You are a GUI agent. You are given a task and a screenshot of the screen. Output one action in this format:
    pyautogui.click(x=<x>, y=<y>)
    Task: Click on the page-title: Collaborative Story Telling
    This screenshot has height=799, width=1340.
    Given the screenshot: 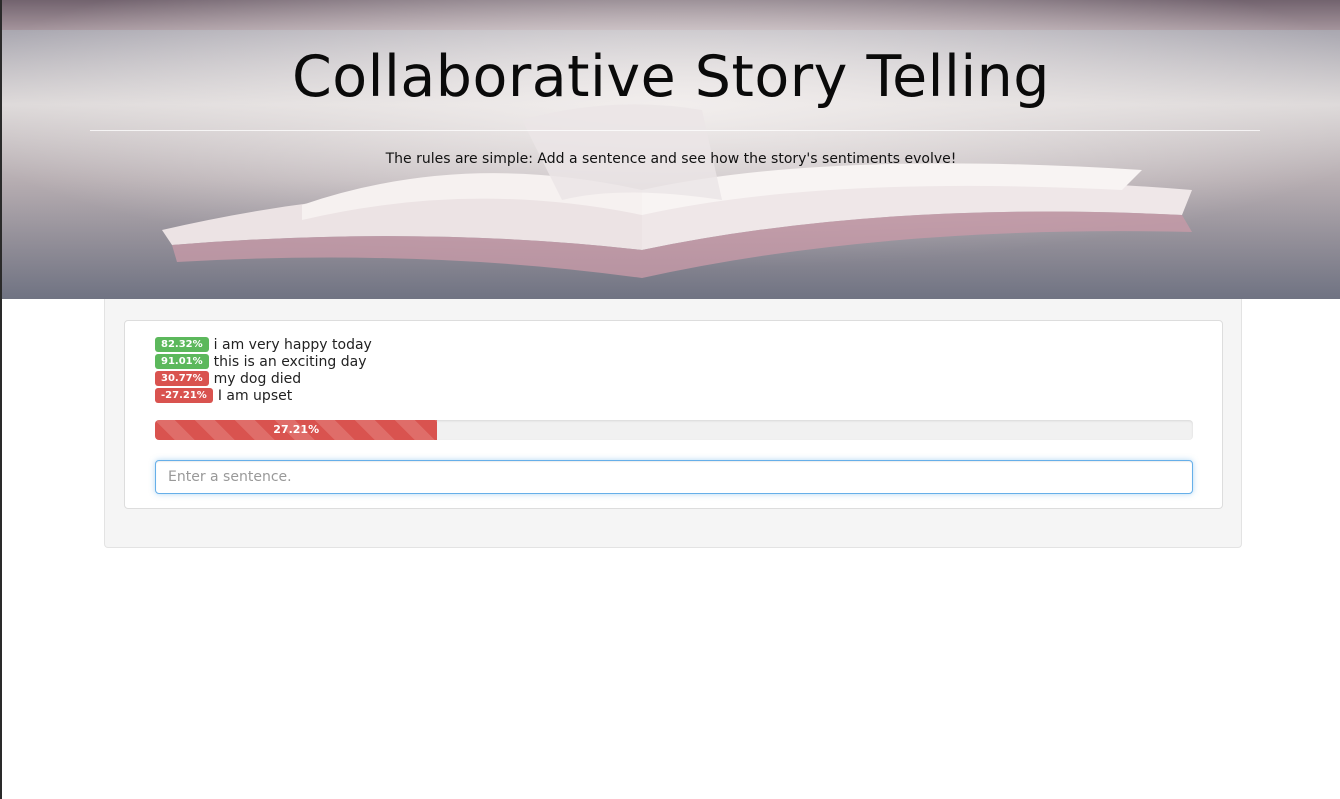 What is the action you would take?
    pyautogui.click(x=670, y=77)
    